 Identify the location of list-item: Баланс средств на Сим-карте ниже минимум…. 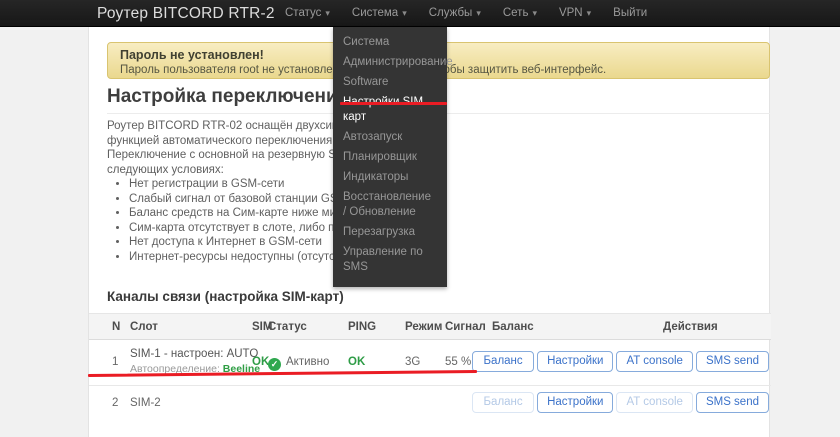
(328, 213).